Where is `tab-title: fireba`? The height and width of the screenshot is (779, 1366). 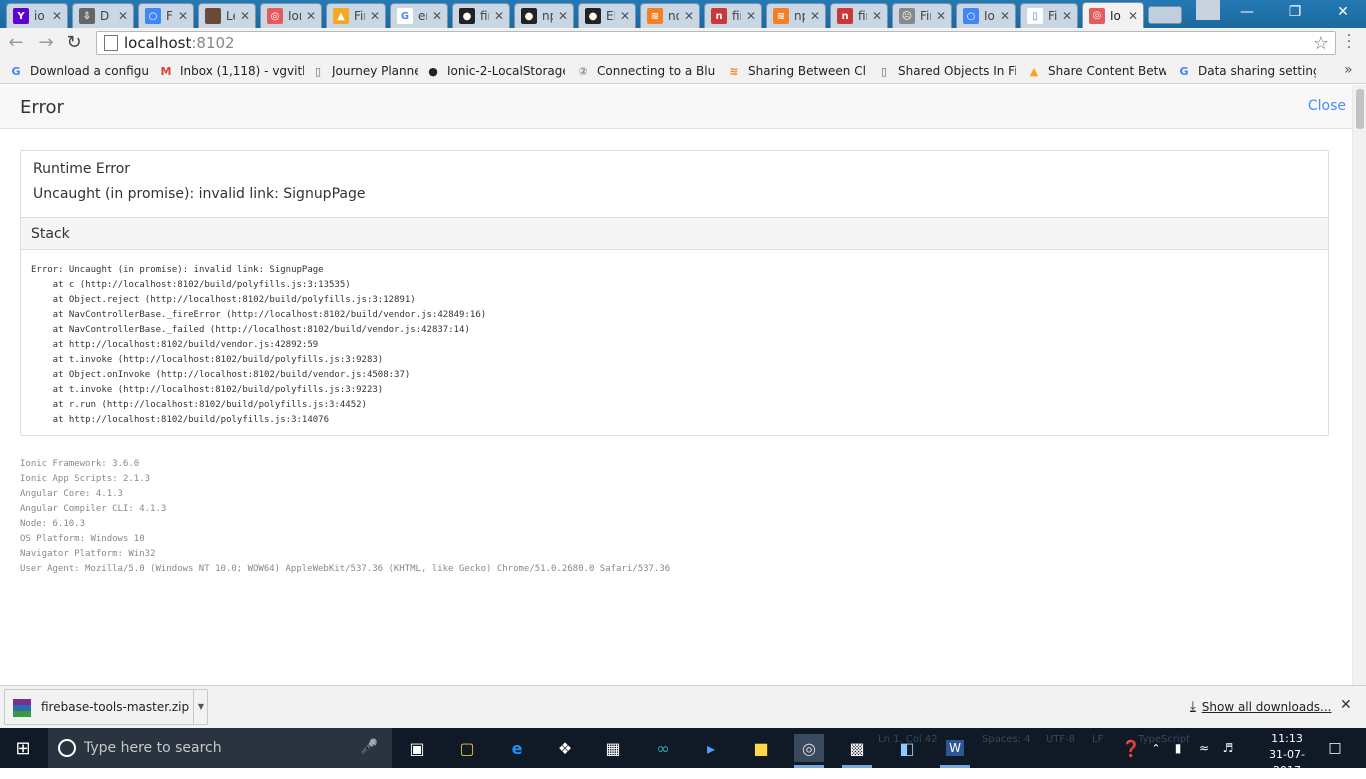 tab-title: fireba is located at coordinates (736, 16).